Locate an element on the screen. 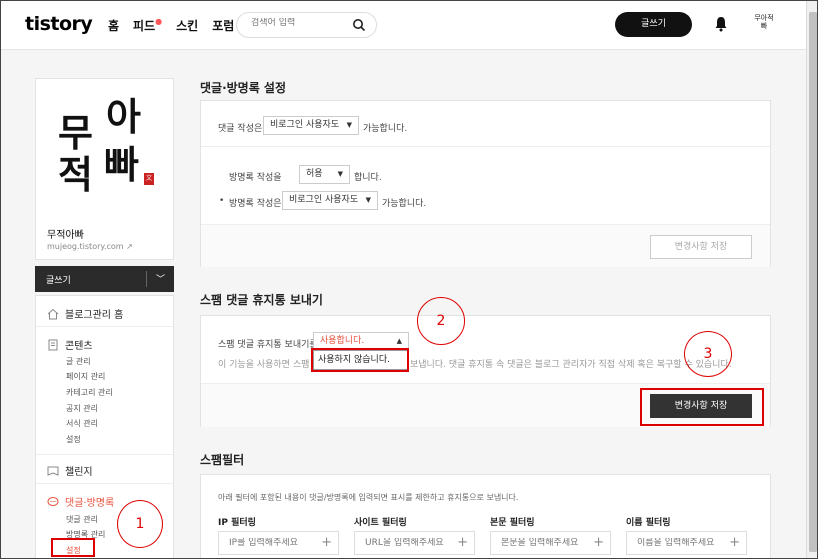 Image resolution: width=818 pixels, height=559 pixels. annotation-box-dropdown is located at coordinates (360, 360).